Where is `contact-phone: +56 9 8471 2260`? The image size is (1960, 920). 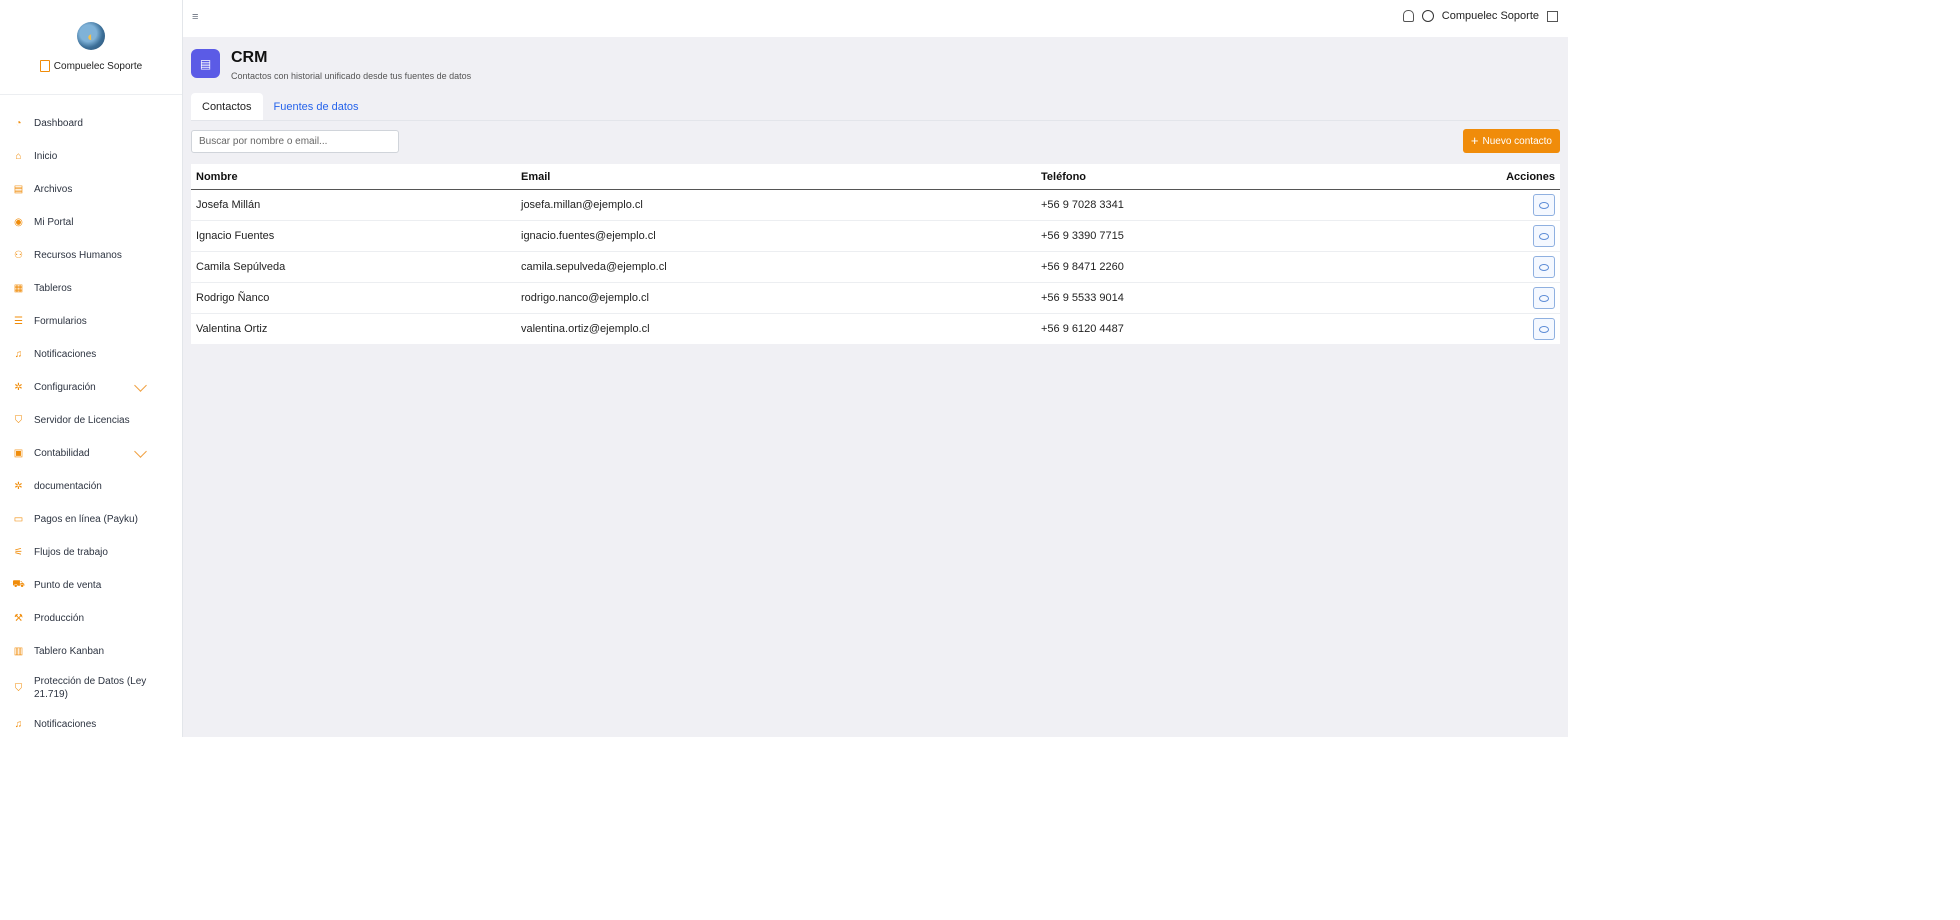
contact-phone: +56 9 8471 2260 is located at coordinates (1082, 267).